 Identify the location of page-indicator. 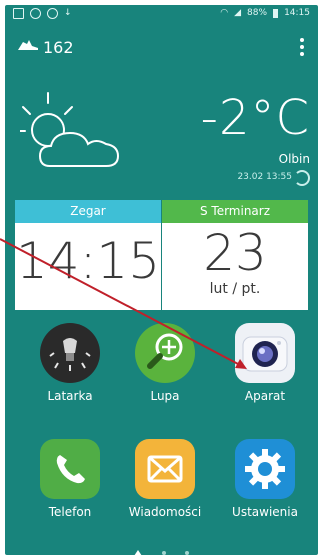
(161, 548).